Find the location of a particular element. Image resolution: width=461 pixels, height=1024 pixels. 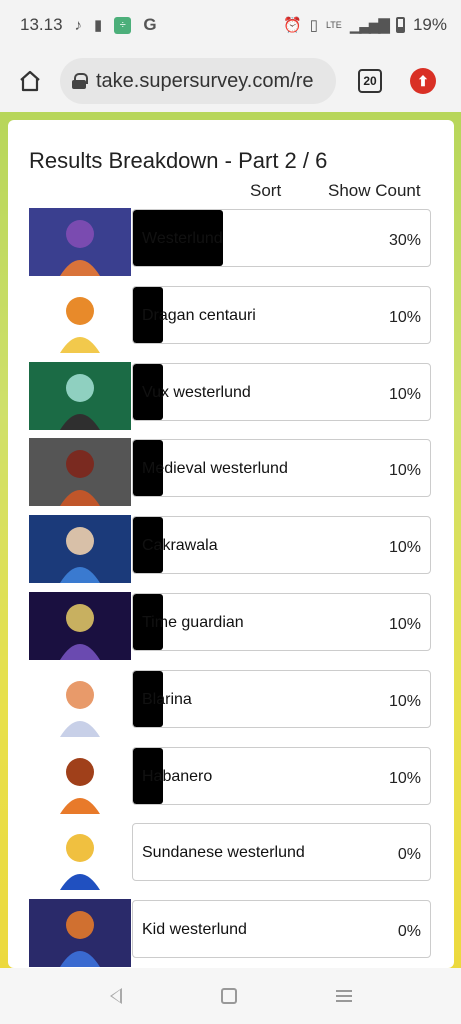

update-button: ⬆ is located at coordinates (423, 81).